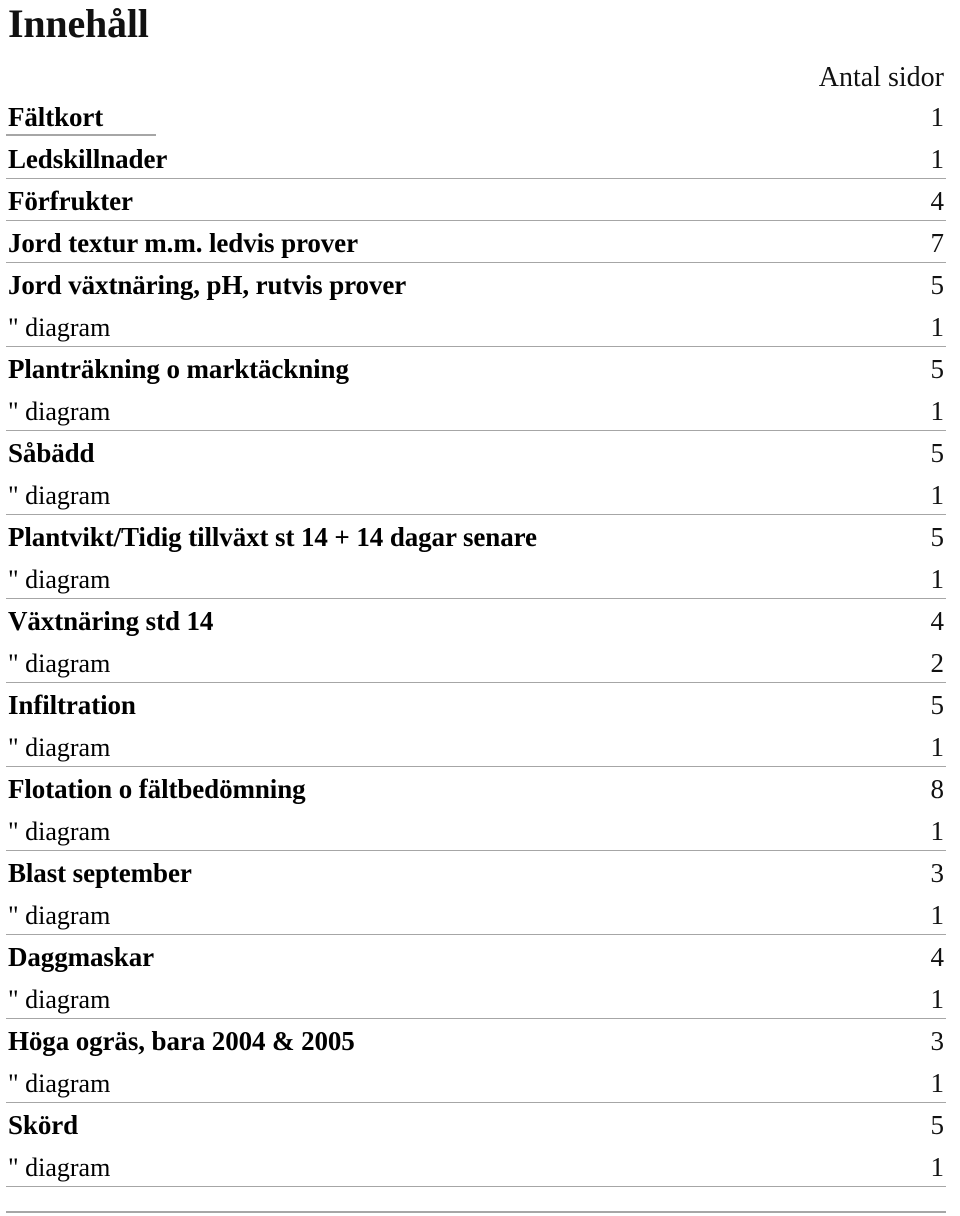  What do you see at coordinates (178, 369) in the screenshot?
I see `toc-entry-label: Planträkning o marktäckning` at bounding box center [178, 369].